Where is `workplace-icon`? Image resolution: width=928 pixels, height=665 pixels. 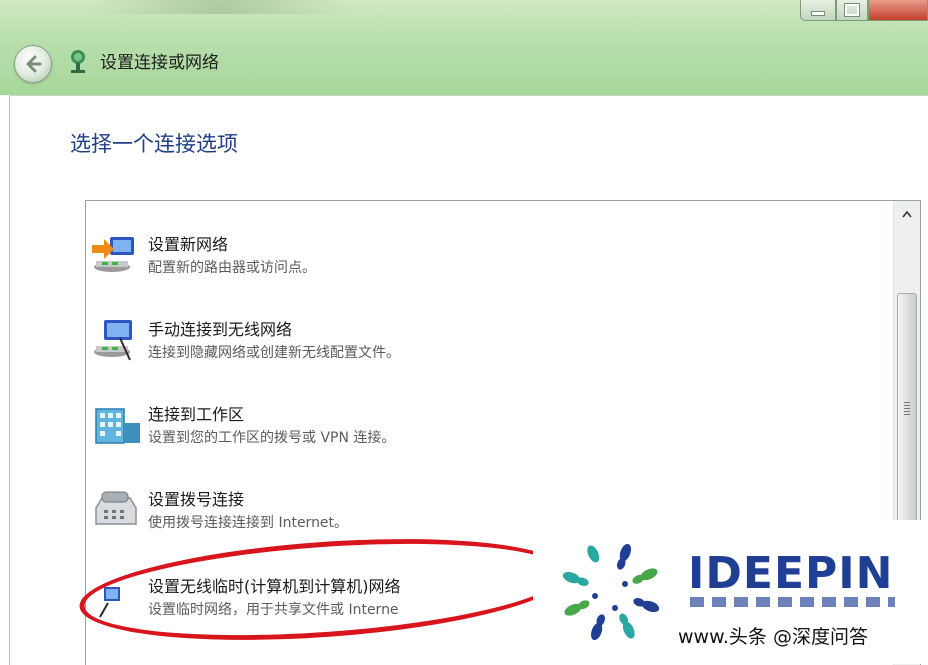
workplace-icon is located at coordinates (117, 426).